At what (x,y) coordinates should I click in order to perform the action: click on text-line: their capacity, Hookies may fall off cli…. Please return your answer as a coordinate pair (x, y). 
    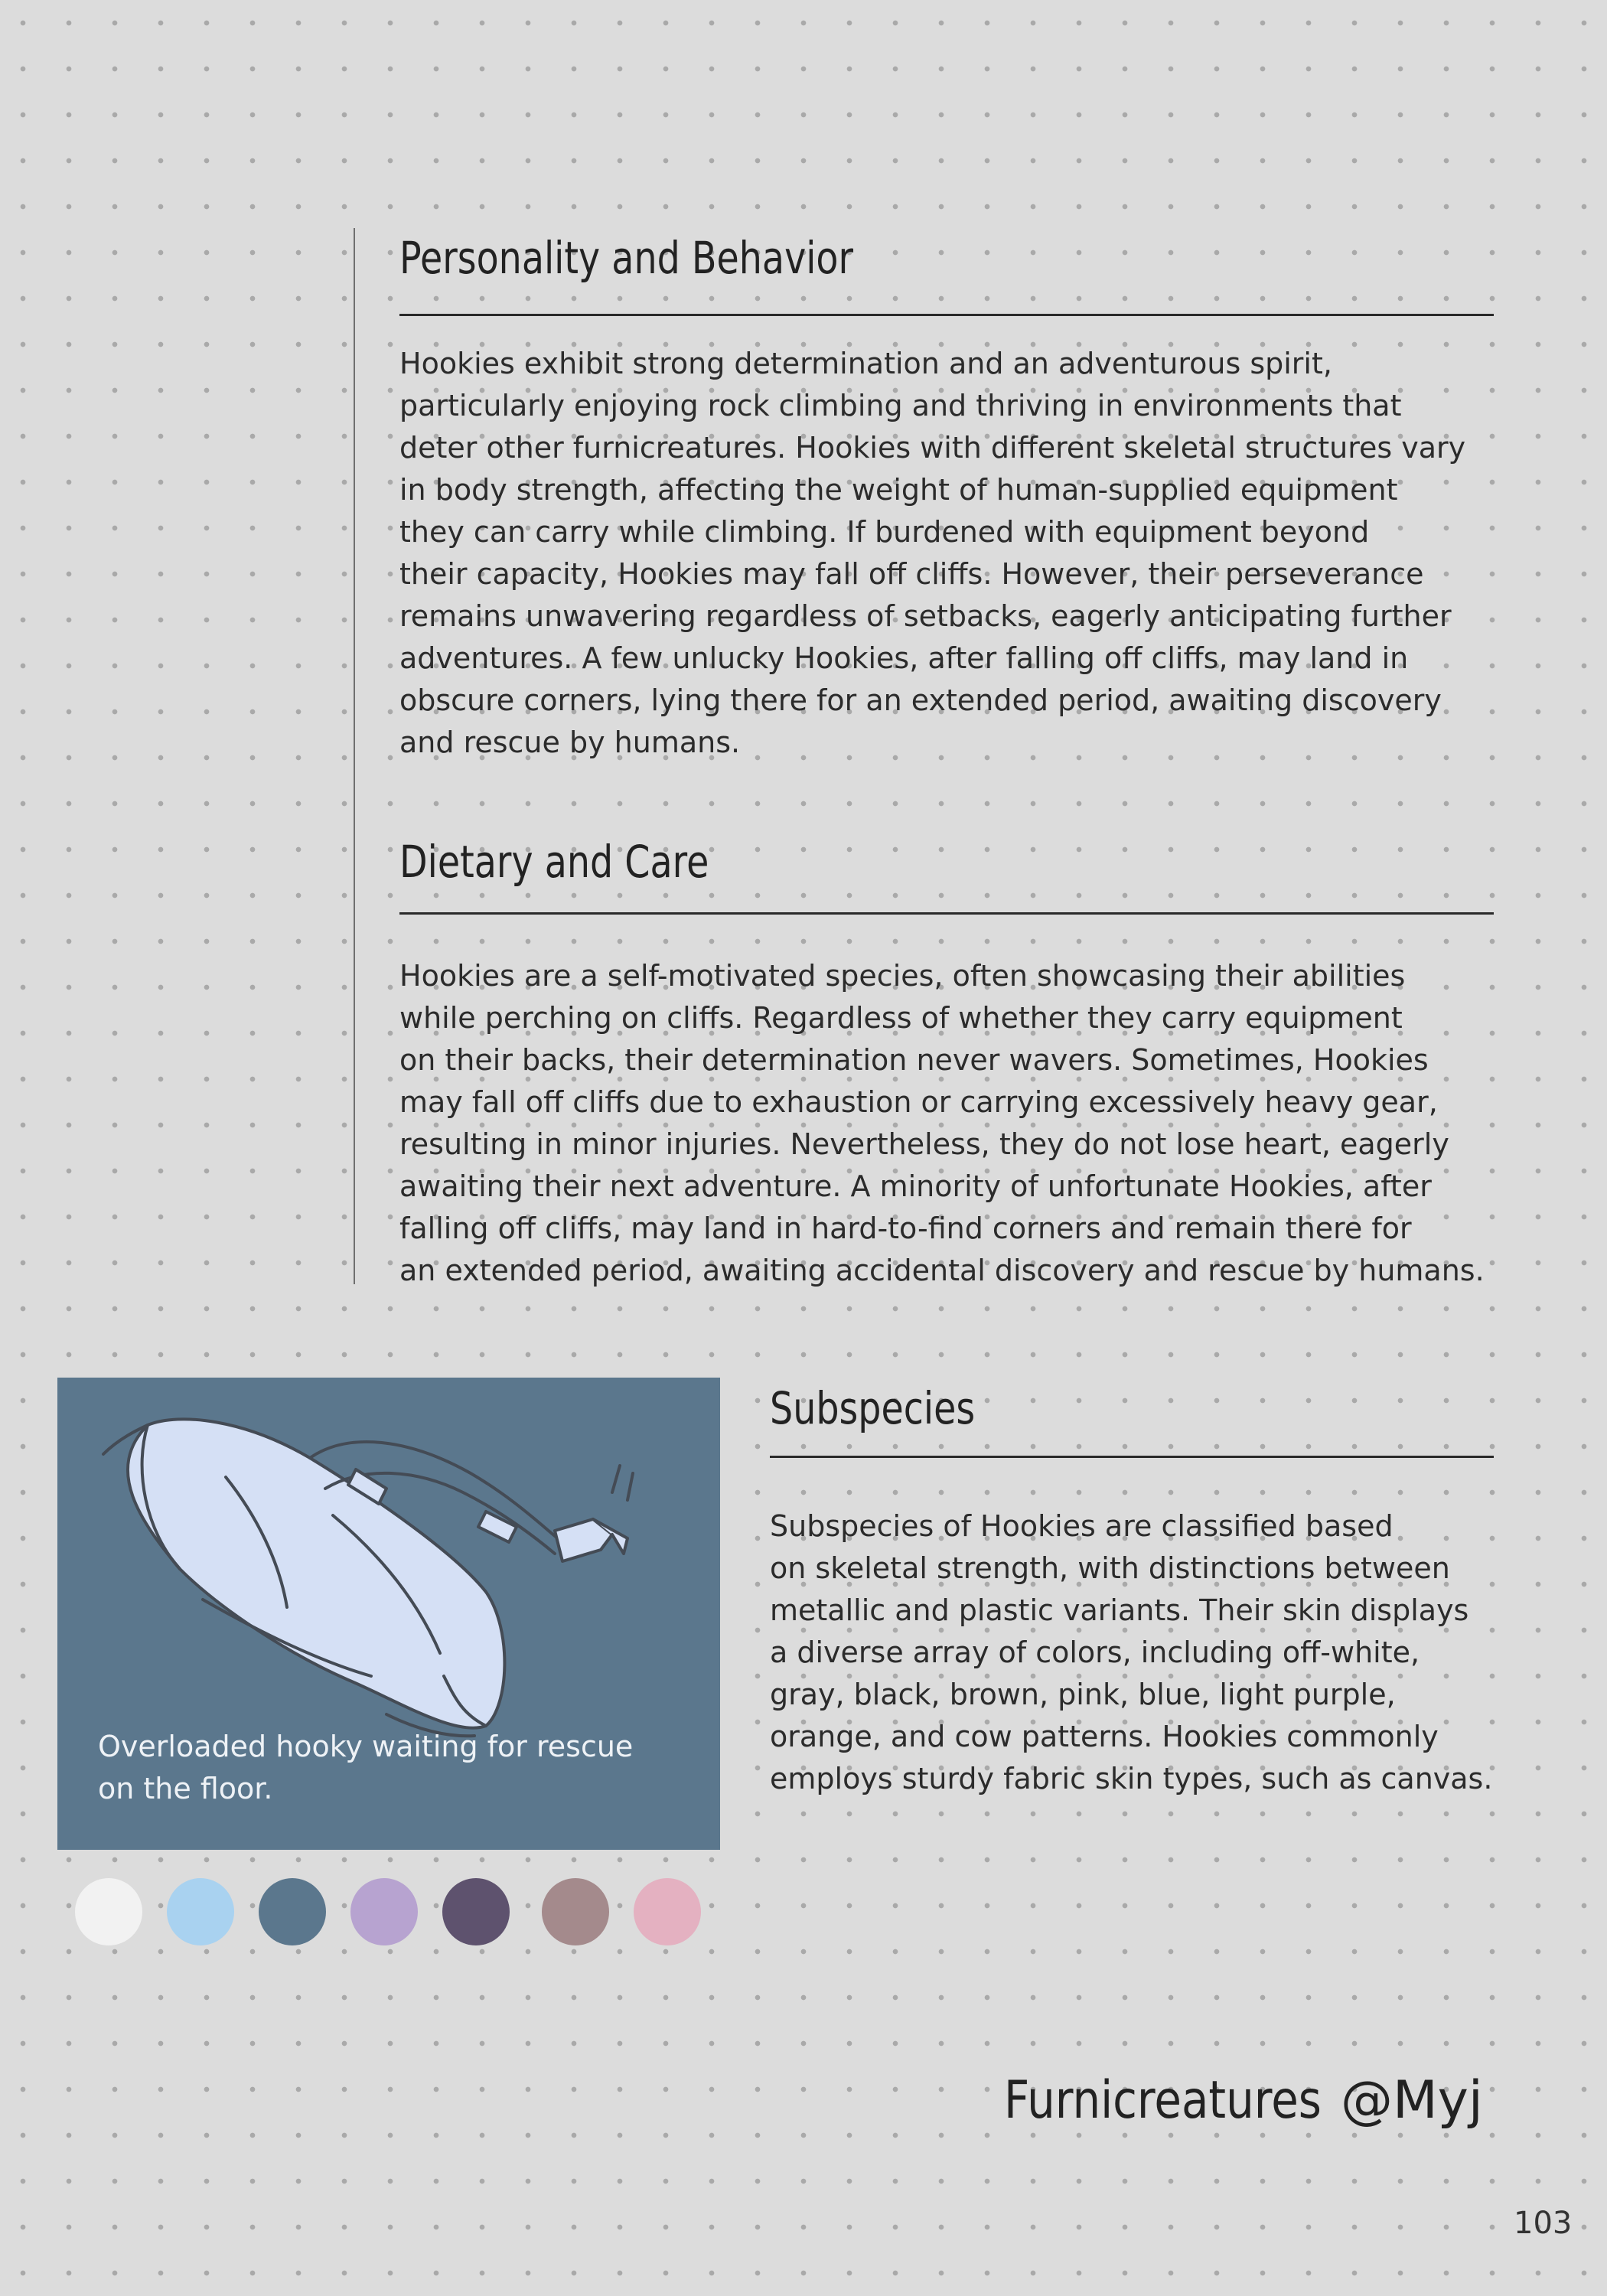
    Looking at the image, I should click on (911, 574).